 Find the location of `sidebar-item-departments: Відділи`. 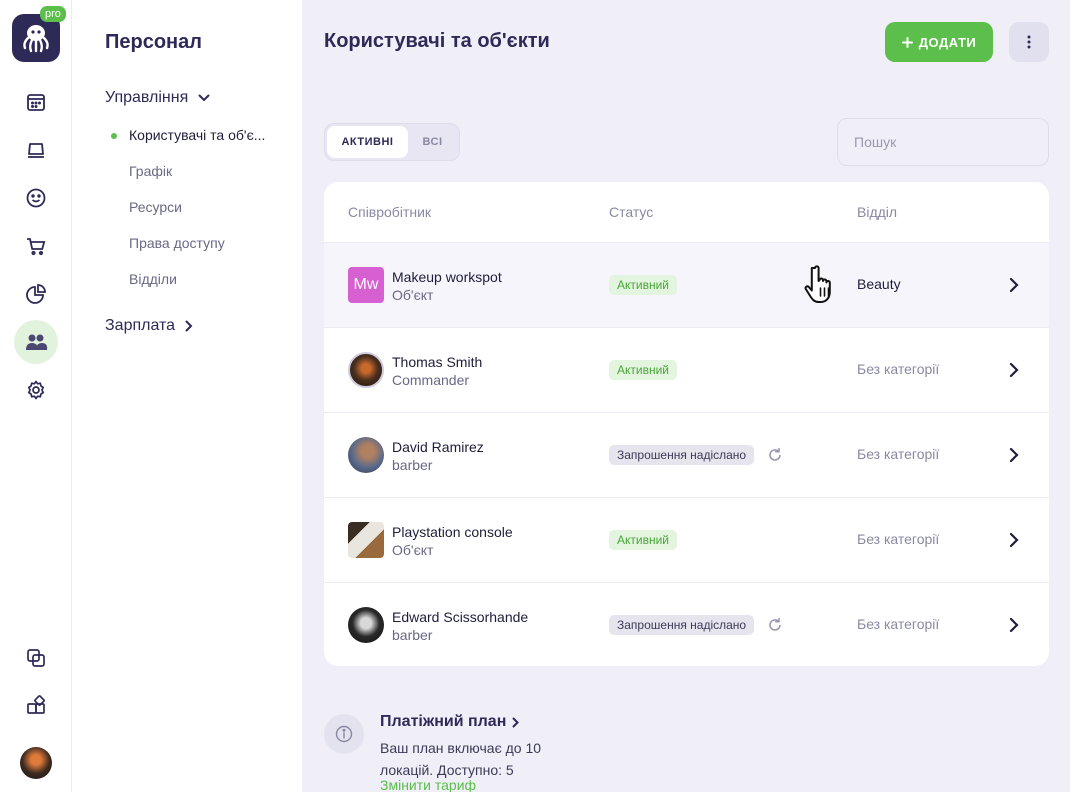

sidebar-item-departments: Відділи is located at coordinates (153, 279).